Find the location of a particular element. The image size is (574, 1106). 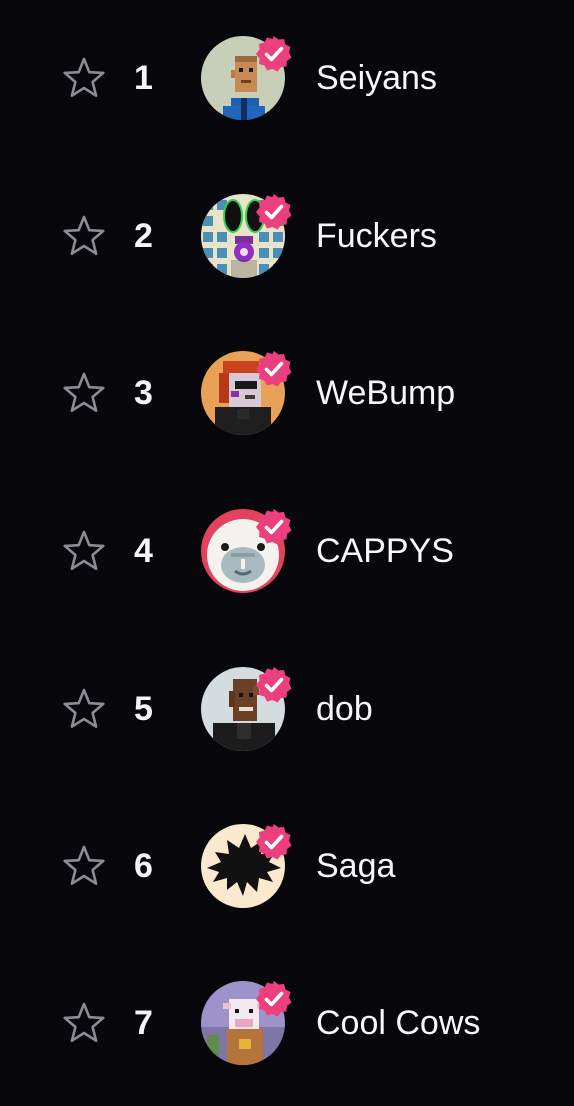

rank-number: 6 is located at coordinates (143, 866).